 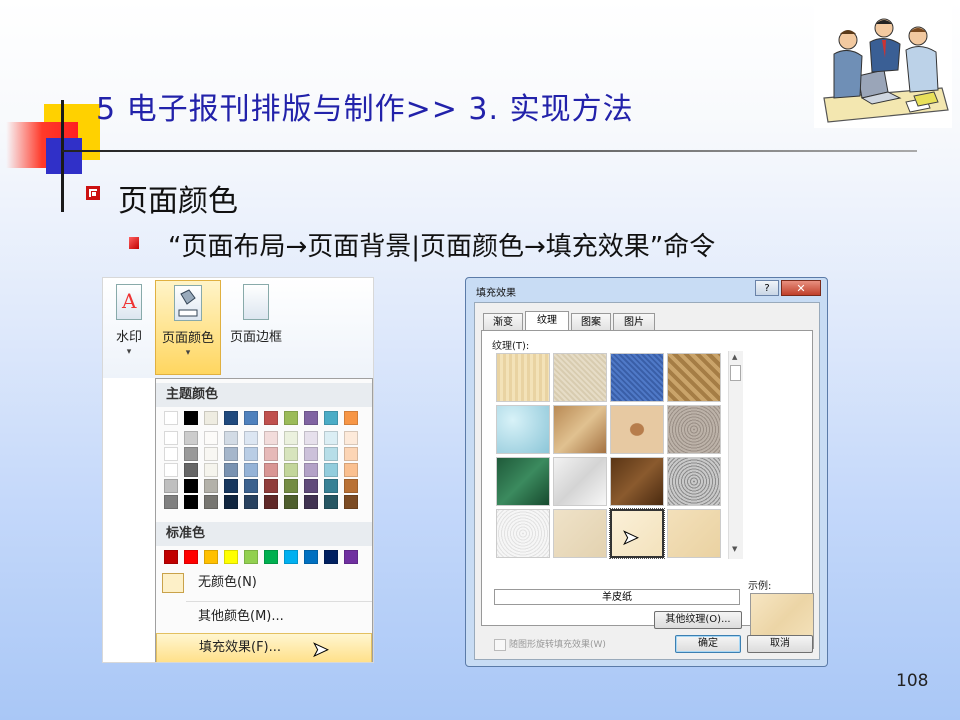 What do you see at coordinates (637, 481) in the screenshot?
I see `texture-brown-marble` at bounding box center [637, 481].